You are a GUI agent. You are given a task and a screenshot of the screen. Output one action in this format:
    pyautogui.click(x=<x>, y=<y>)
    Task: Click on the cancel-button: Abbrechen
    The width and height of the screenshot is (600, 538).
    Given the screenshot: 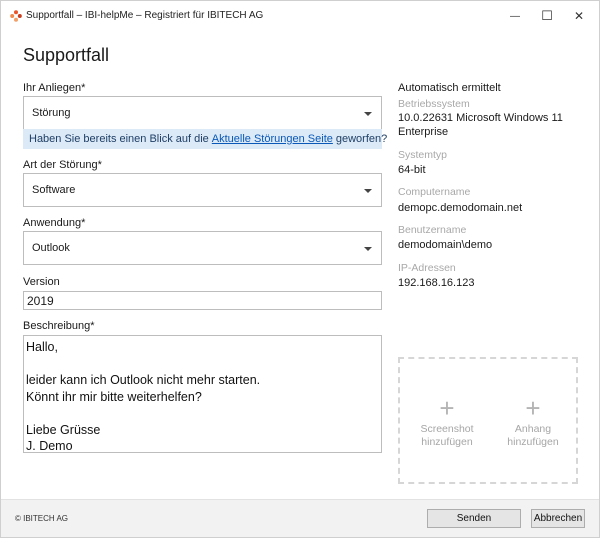 What is the action you would take?
    pyautogui.click(x=558, y=518)
    